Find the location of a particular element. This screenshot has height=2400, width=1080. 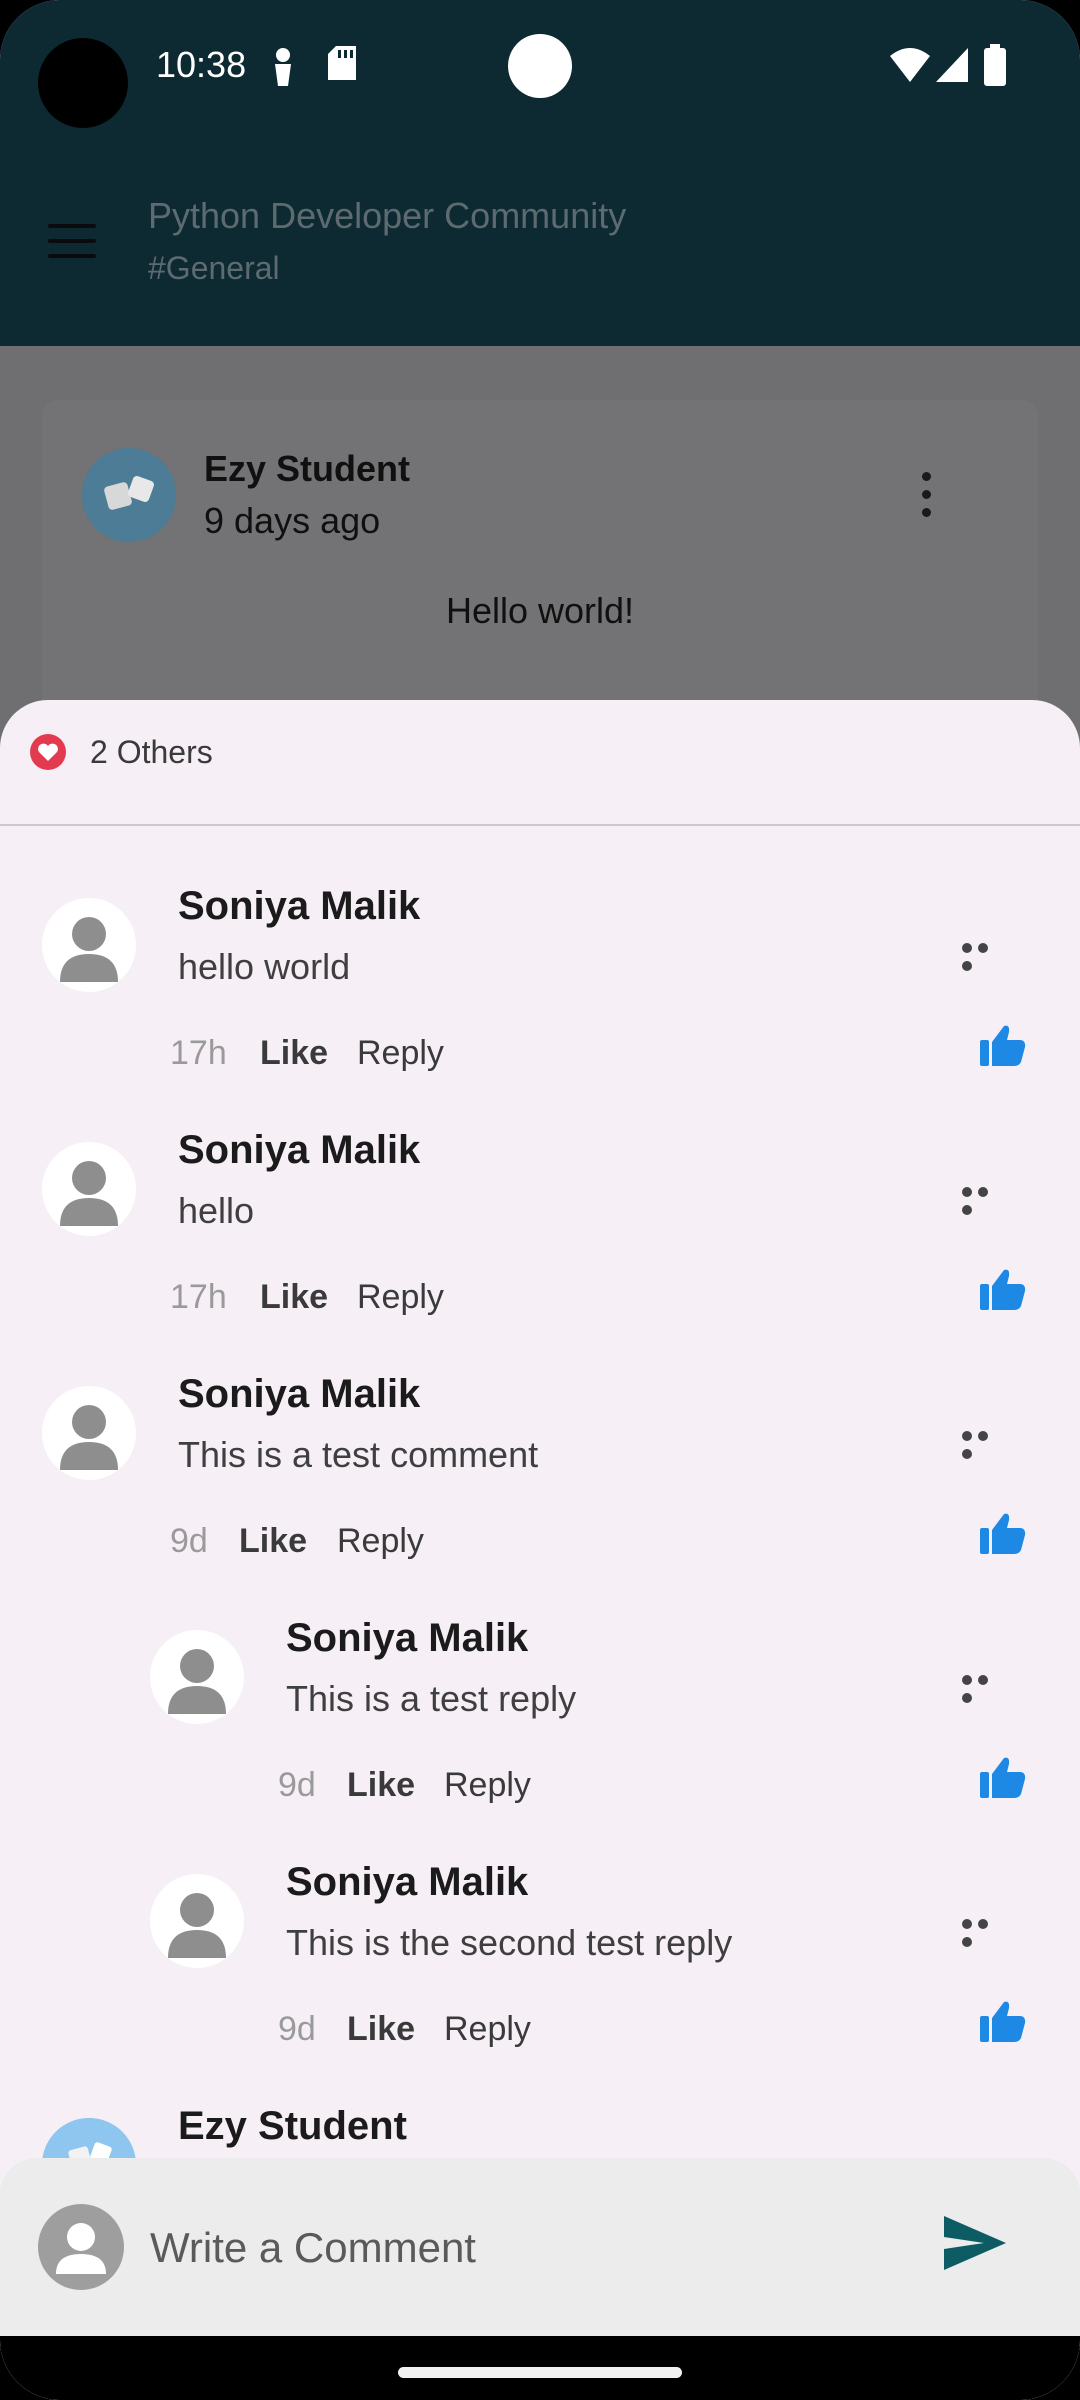

comment-text: This is a test comment is located at coordinates (358, 1454).